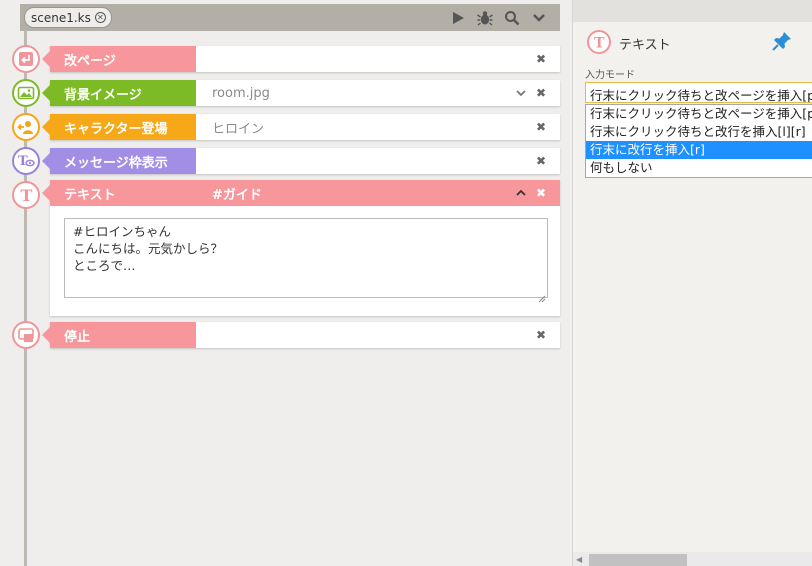 This screenshot has width=812, height=566. Describe the element at coordinates (699, 150) in the screenshot. I see `option-item-highlighted: 行末に改行を挿入[r]` at that location.